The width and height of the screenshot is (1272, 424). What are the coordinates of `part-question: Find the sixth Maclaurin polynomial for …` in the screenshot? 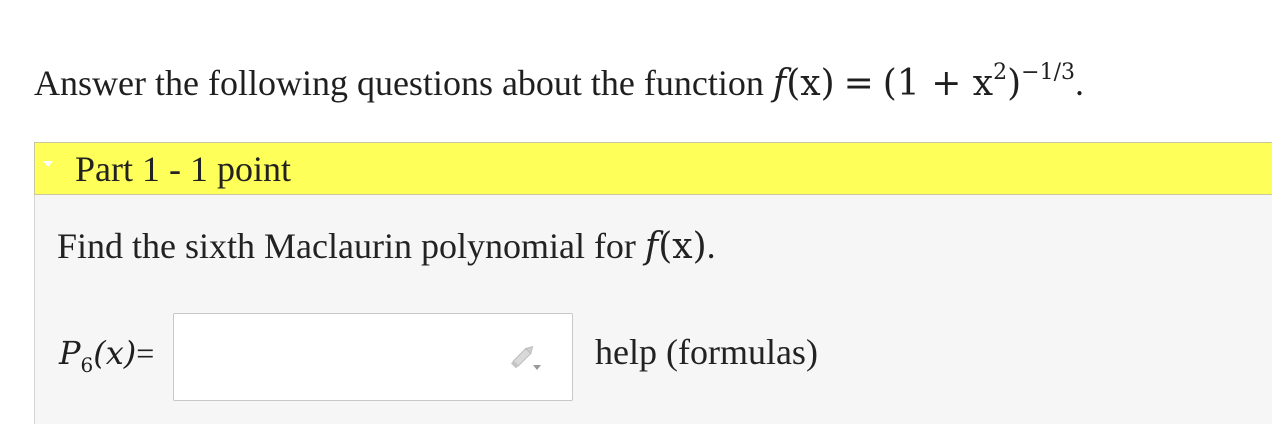 It's located at (386, 246).